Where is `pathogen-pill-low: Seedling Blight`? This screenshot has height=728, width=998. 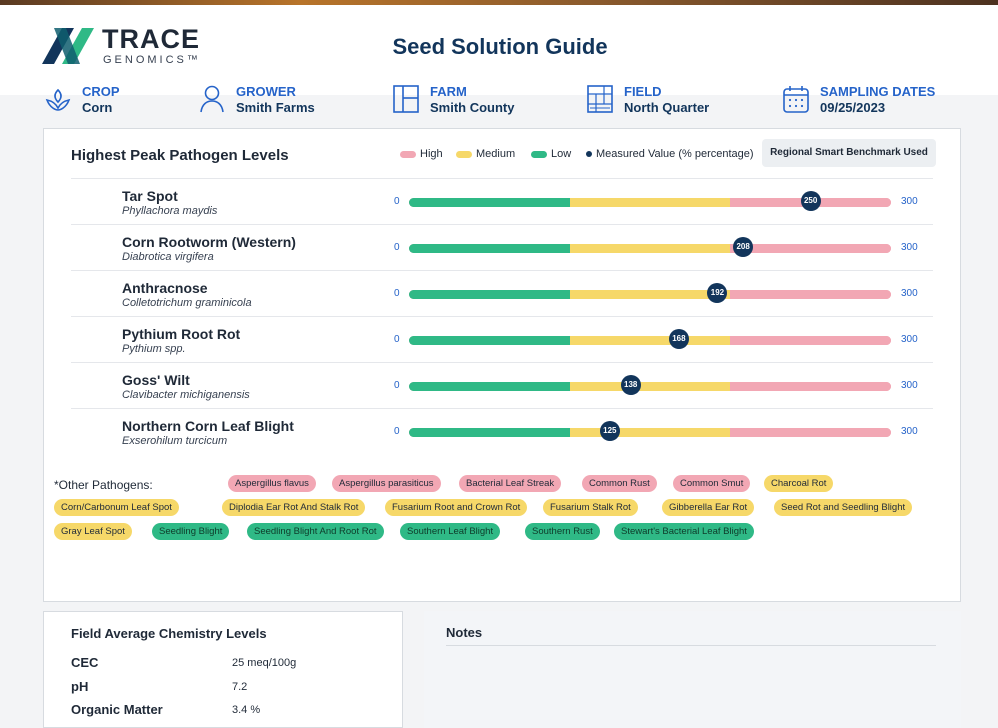
pathogen-pill-low: Seedling Blight is located at coordinates (191, 531).